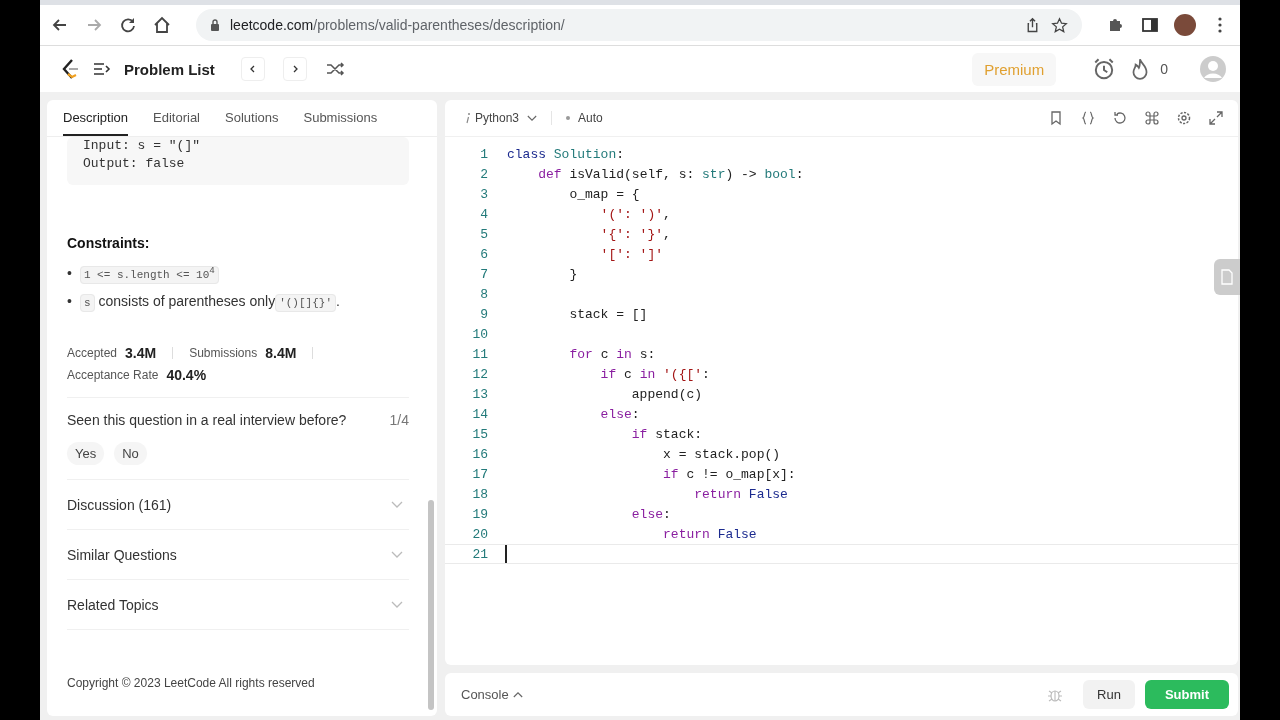  What do you see at coordinates (666, 394) in the screenshot?
I see `code-line: append(c)` at bounding box center [666, 394].